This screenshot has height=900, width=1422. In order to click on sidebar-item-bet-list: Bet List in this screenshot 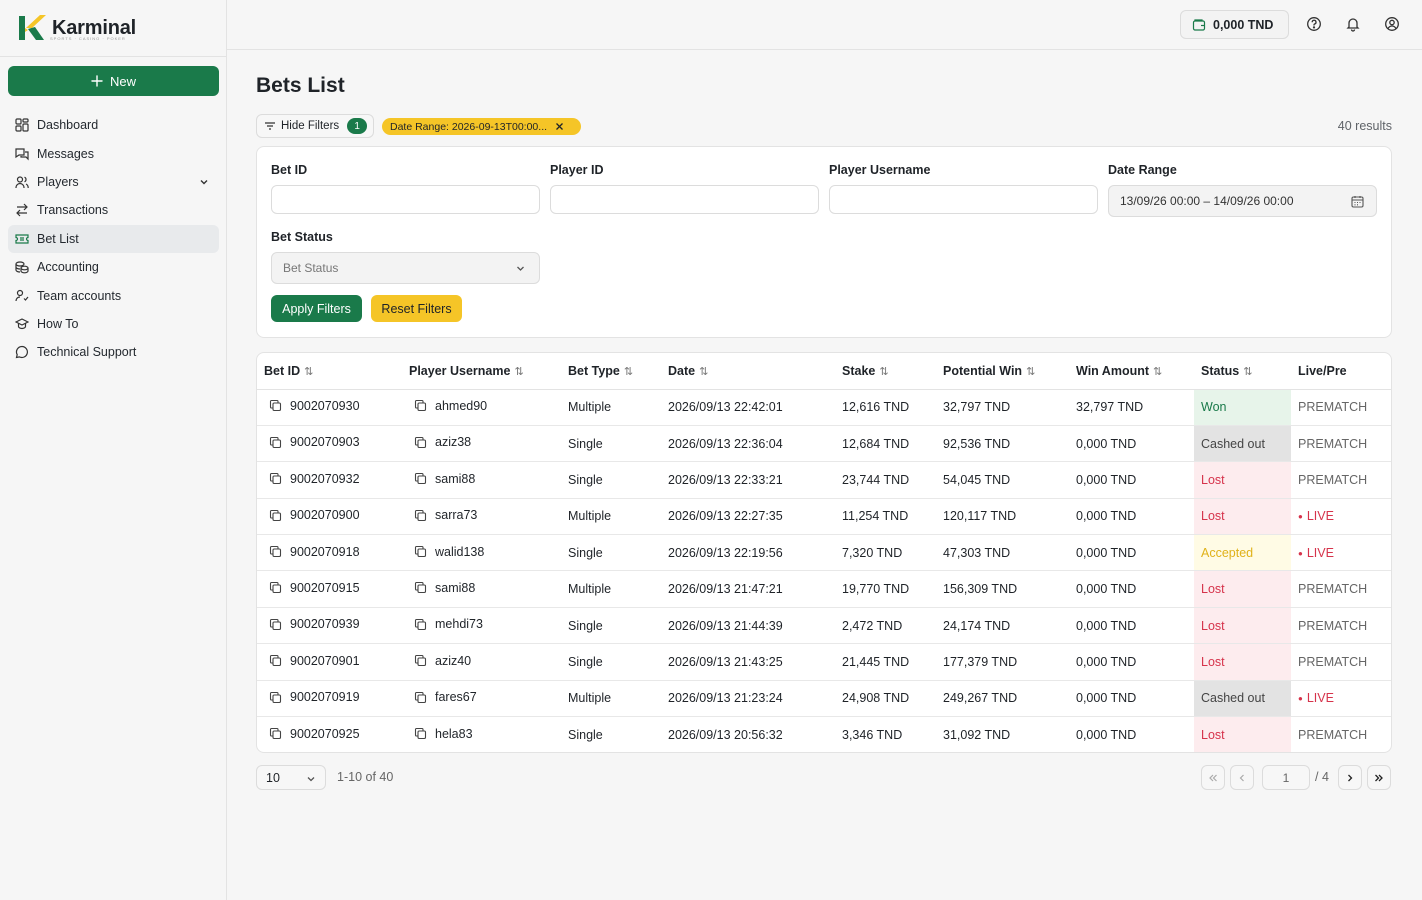, I will do `click(113, 238)`.